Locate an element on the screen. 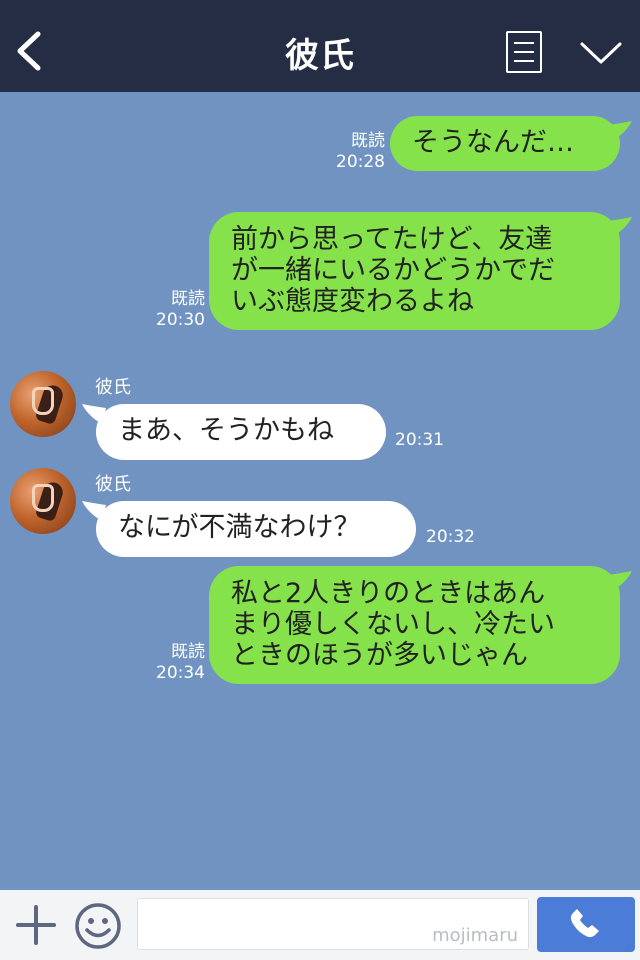  message-line: ときのほうが多いじゃん is located at coordinates (379, 655).